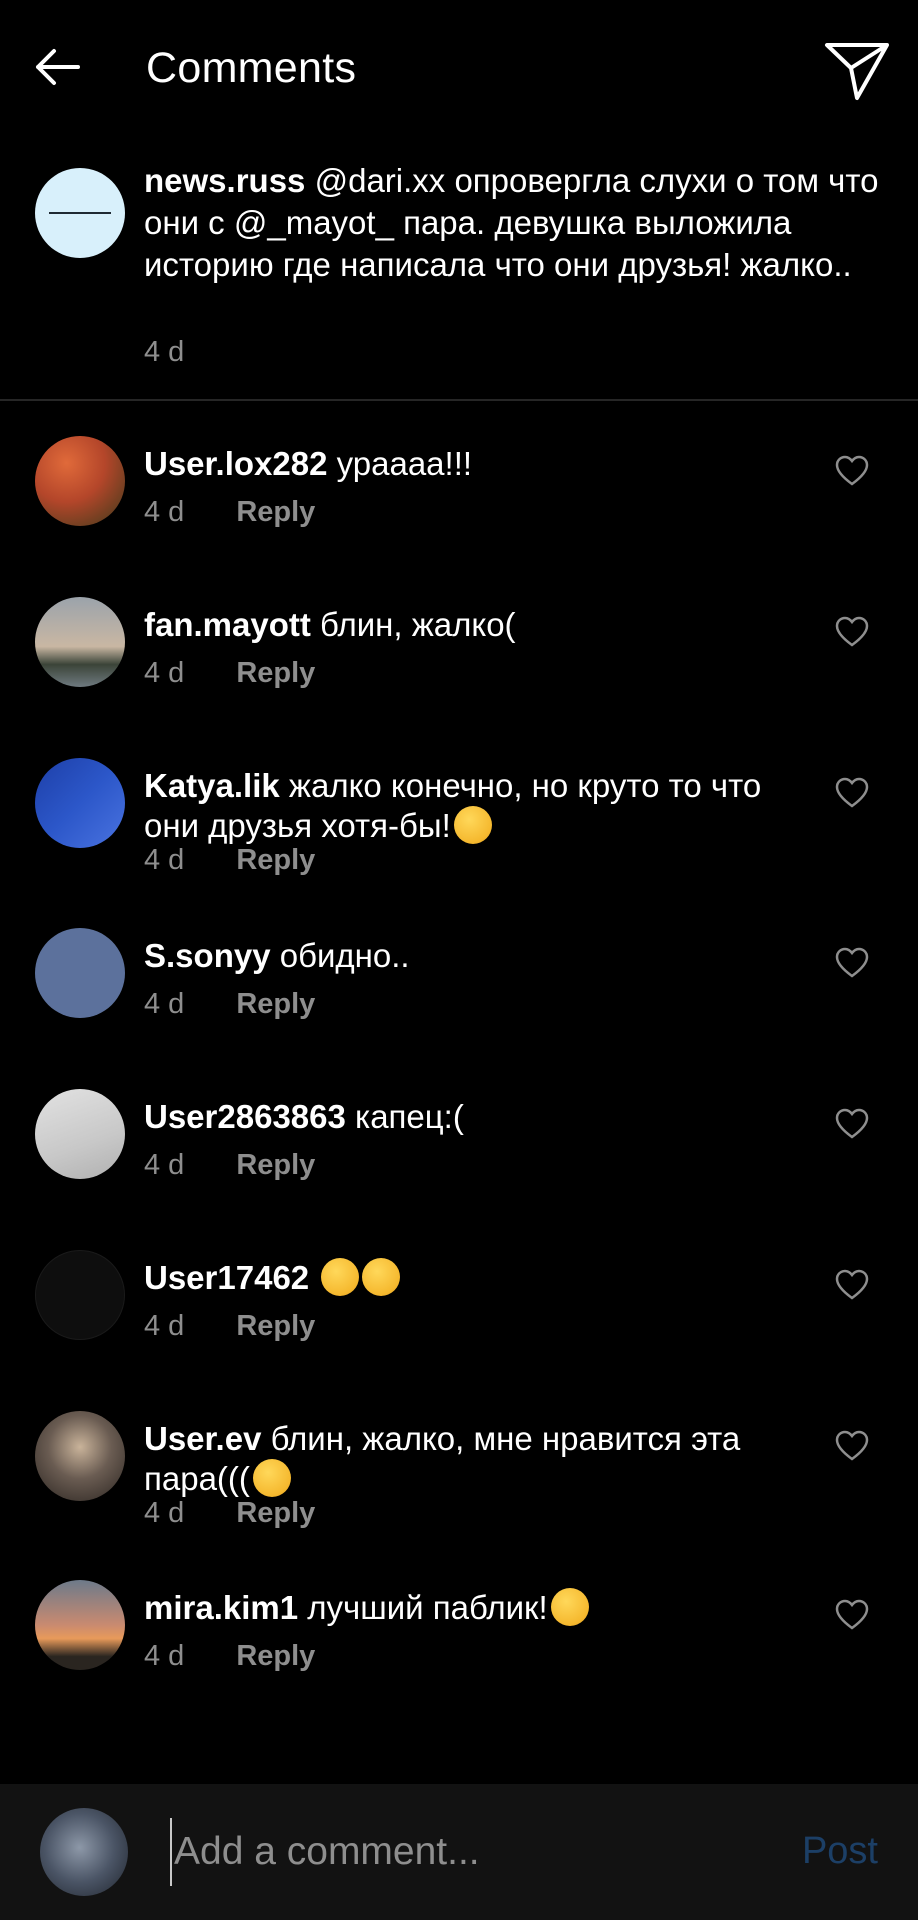  Describe the element at coordinates (251, 68) in the screenshot. I see `page-title: Comments` at that location.